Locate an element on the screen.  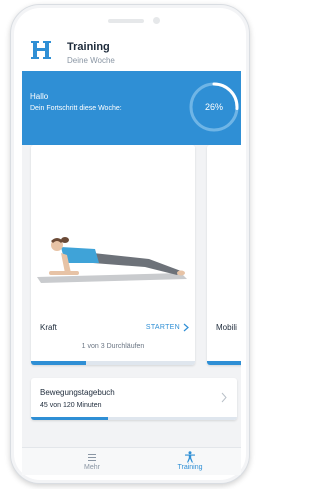
app-header: Training Deine Woche is located at coordinates (131, 50).